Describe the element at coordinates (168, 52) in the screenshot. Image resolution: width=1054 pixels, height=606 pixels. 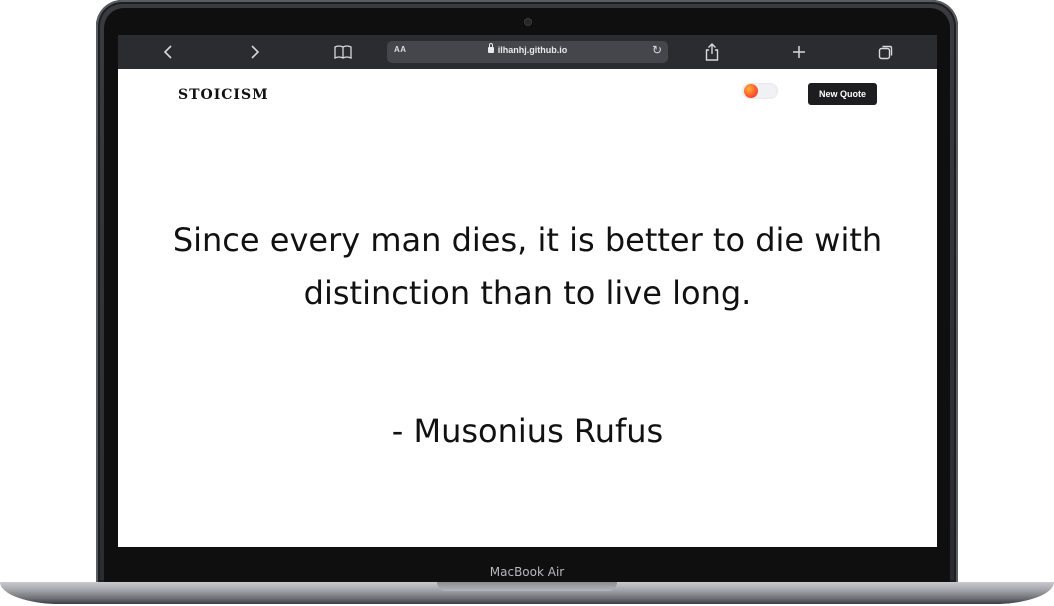
I see `chevron-left-icon` at that location.